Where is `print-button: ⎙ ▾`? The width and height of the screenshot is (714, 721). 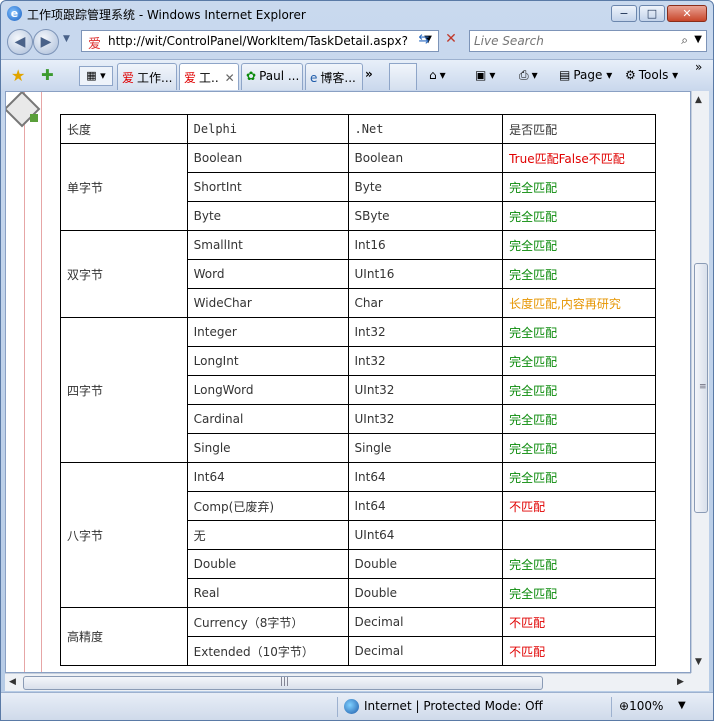 print-button: ⎙ ▾ is located at coordinates (528, 75).